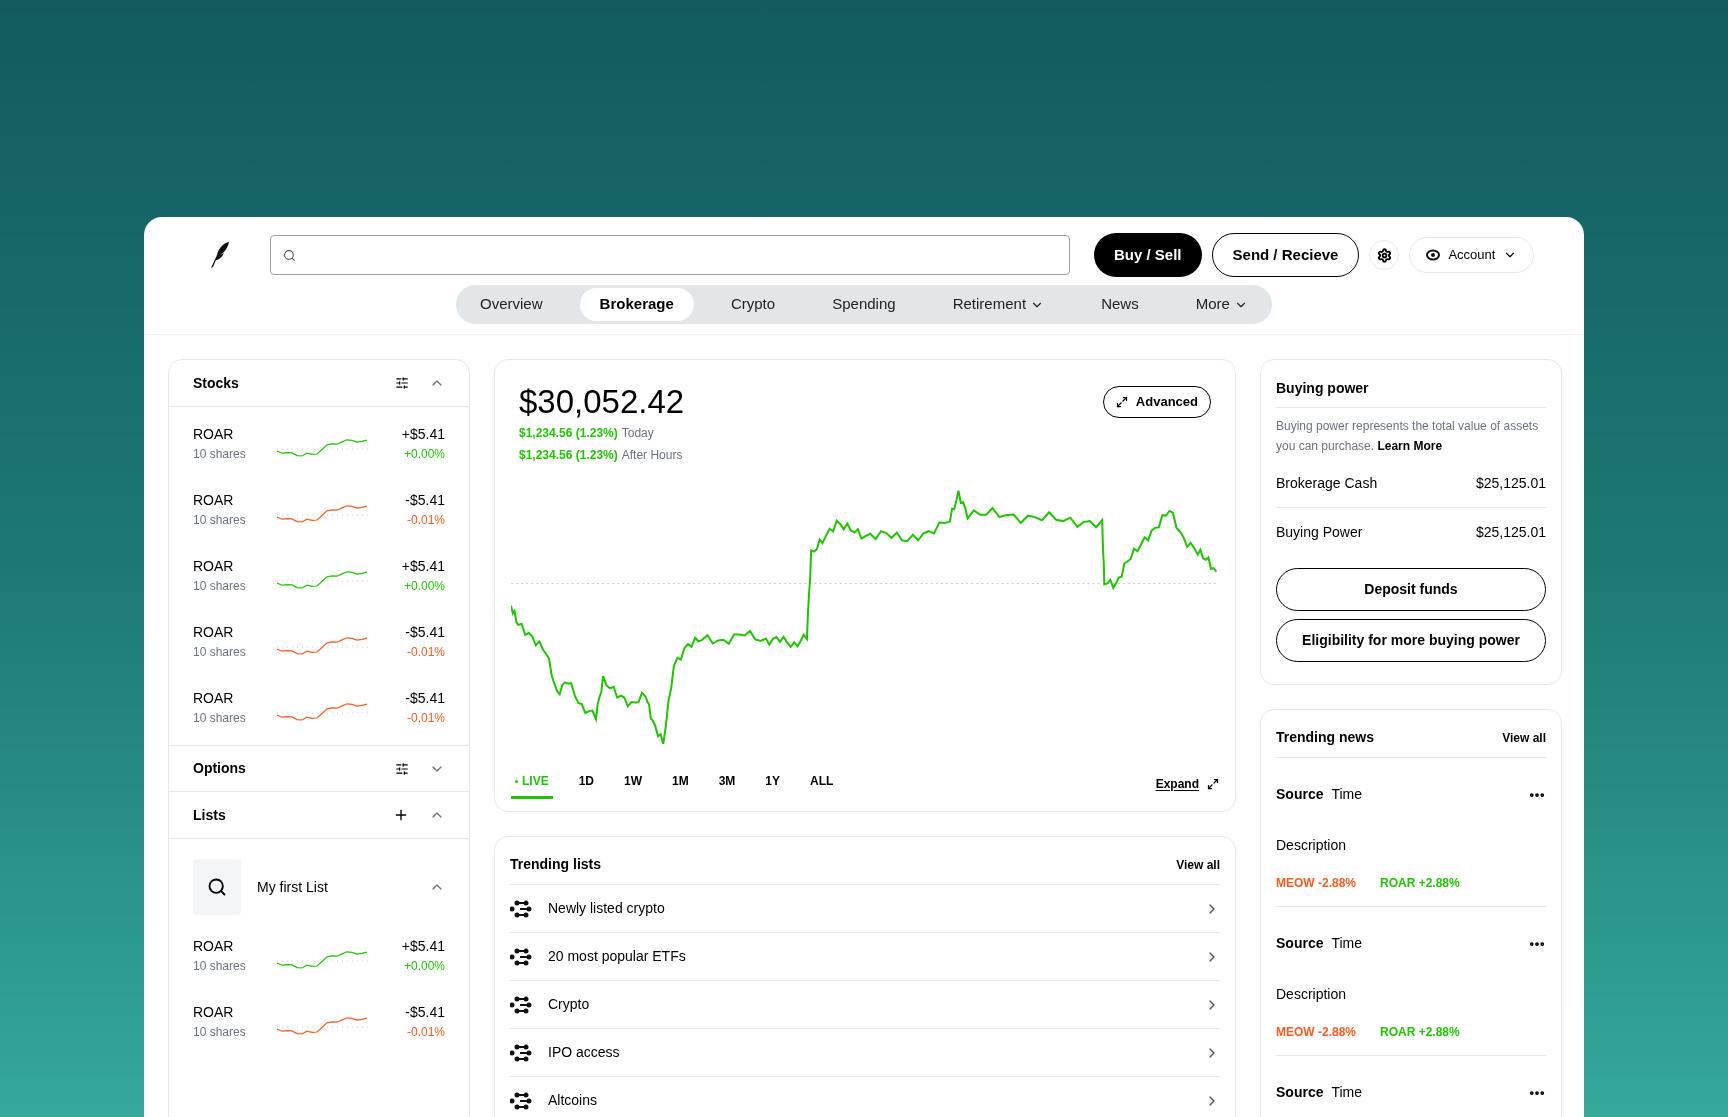 The width and height of the screenshot is (1728, 1117). Describe the element at coordinates (292, 887) in the screenshot. I see `list-name: My first List` at that location.